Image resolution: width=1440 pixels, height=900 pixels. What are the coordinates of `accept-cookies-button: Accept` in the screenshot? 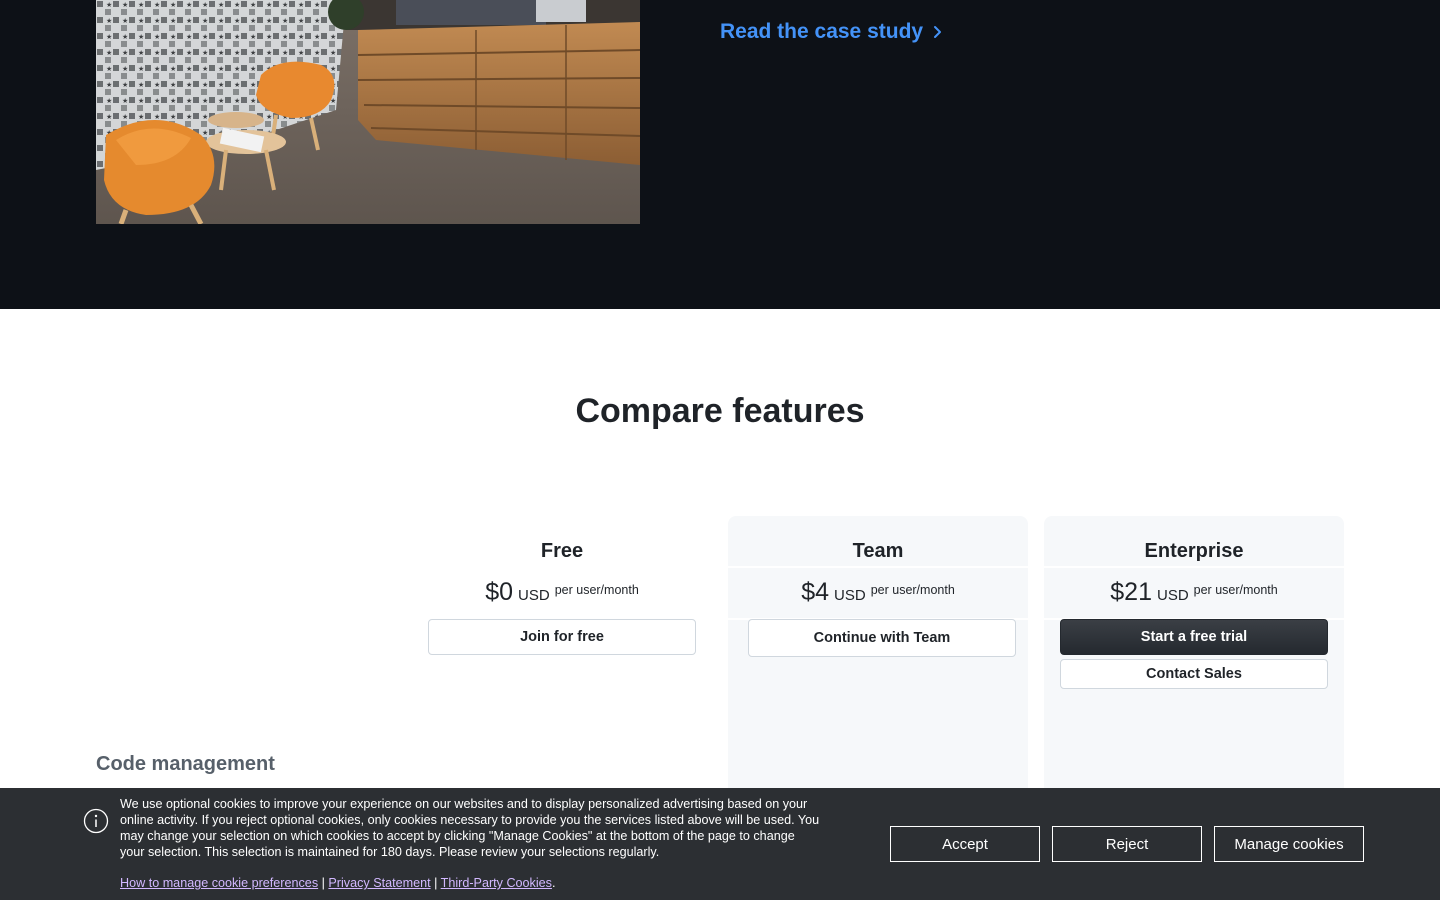 It's located at (965, 844).